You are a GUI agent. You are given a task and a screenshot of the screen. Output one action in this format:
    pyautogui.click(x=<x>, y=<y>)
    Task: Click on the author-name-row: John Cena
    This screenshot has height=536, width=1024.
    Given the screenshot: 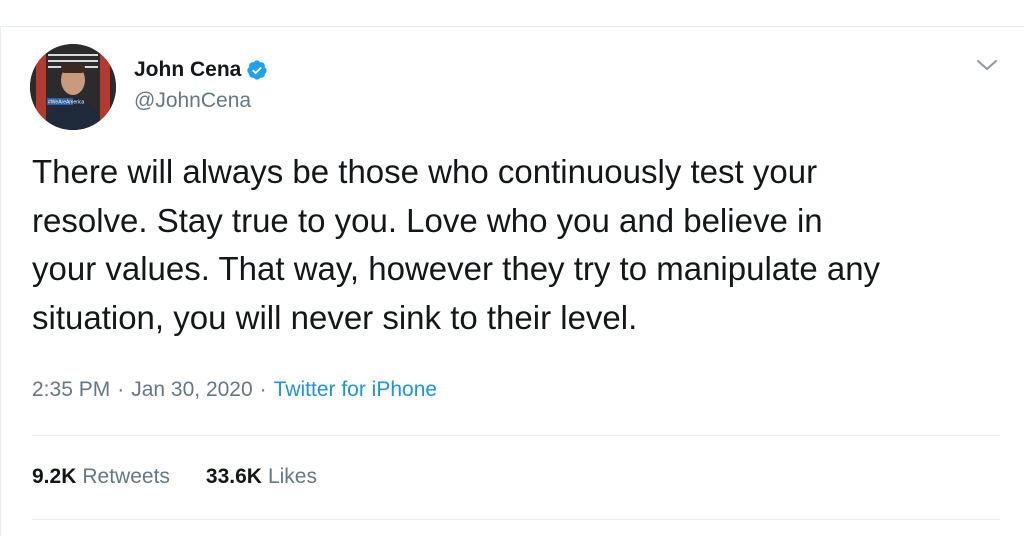 What is the action you would take?
    pyautogui.click(x=201, y=70)
    